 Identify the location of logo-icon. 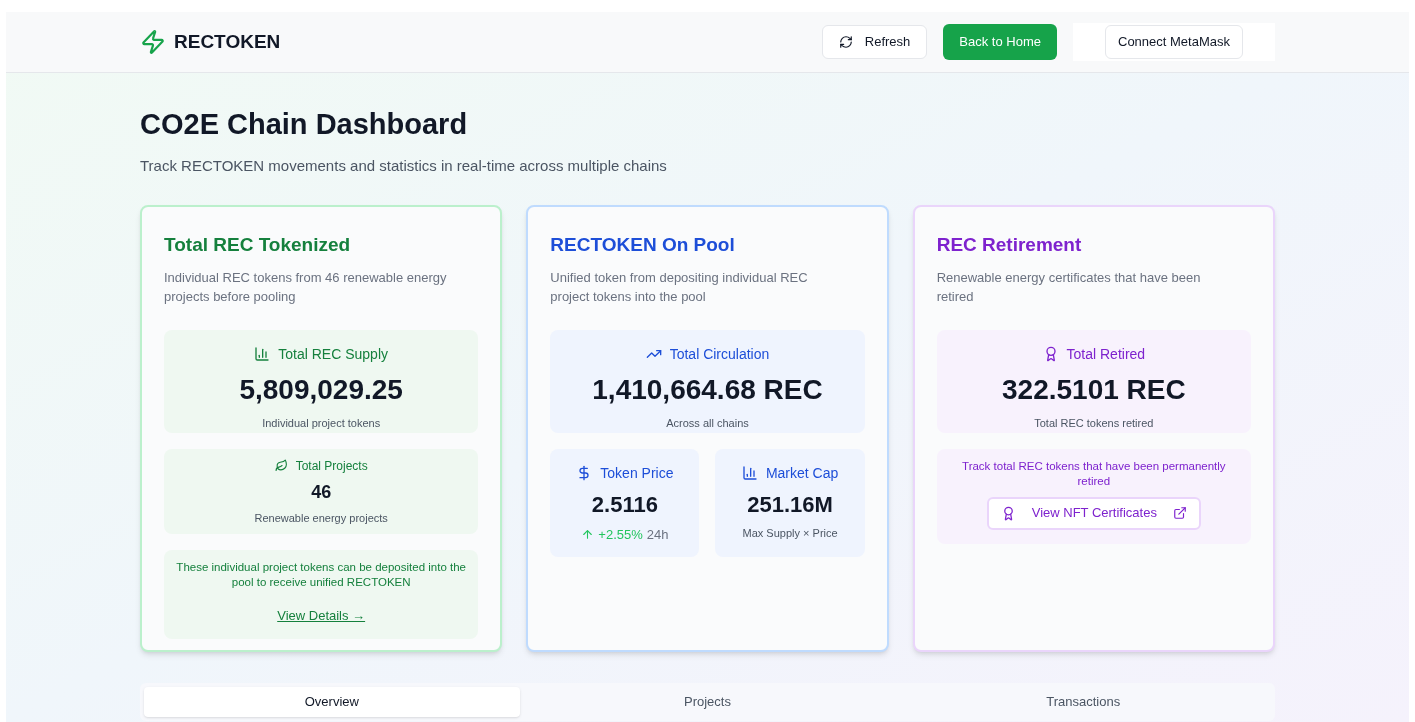
(153, 42).